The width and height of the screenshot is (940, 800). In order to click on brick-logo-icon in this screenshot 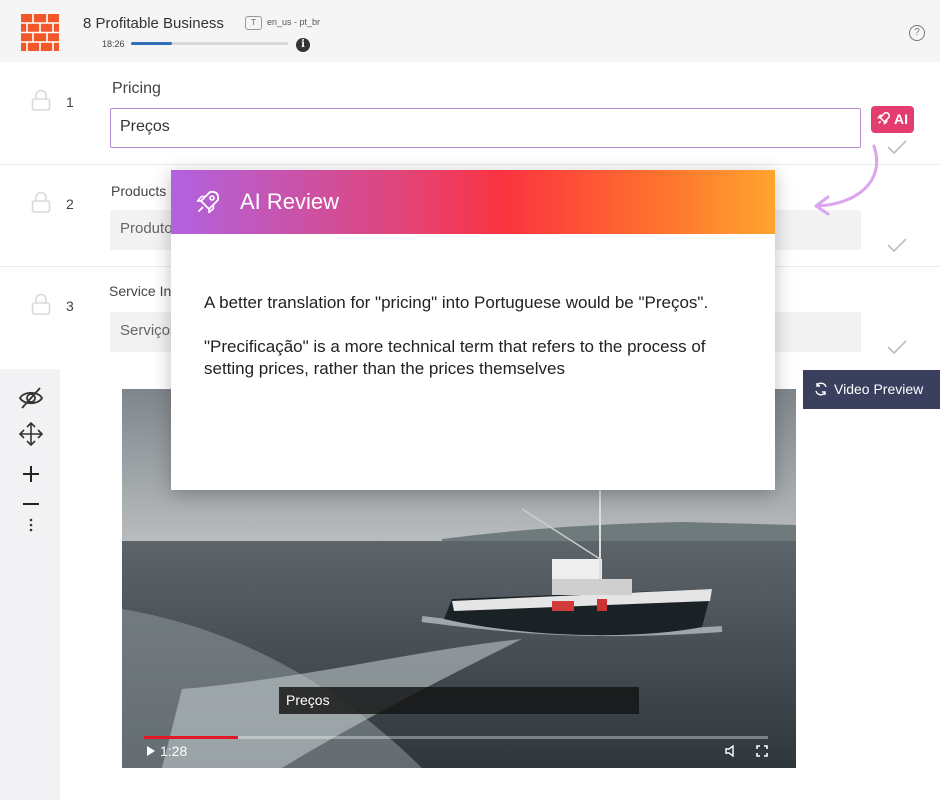, I will do `click(40, 32)`.